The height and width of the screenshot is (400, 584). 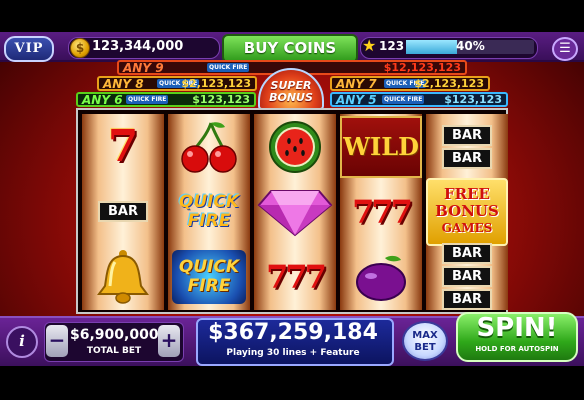 What do you see at coordinates (356, 84) in the screenshot?
I see `jackpot-label: ANY 7` at bounding box center [356, 84].